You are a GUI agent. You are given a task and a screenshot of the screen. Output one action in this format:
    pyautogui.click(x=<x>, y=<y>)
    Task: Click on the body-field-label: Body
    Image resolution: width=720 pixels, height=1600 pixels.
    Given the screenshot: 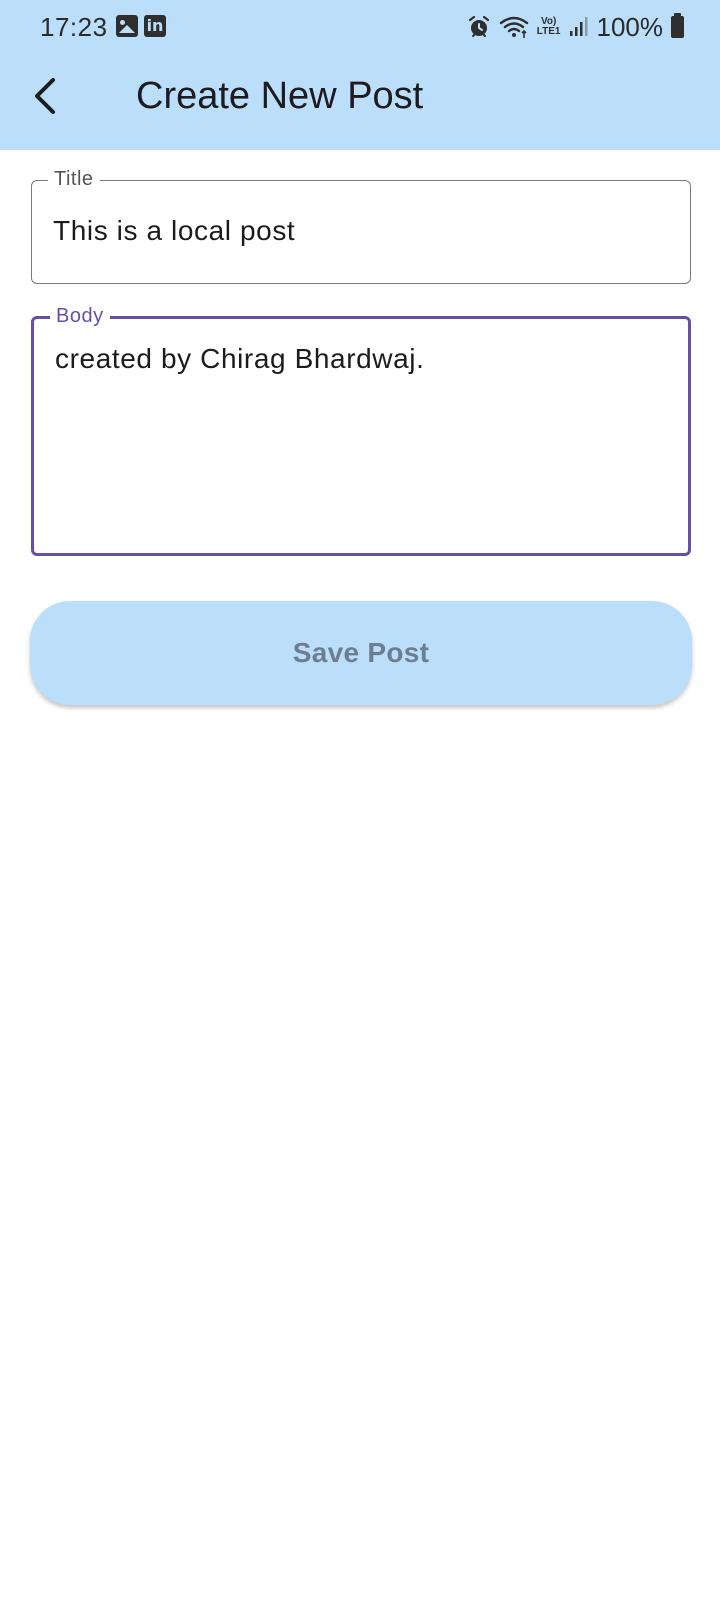 What is the action you would take?
    pyautogui.click(x=80, y=316)
    